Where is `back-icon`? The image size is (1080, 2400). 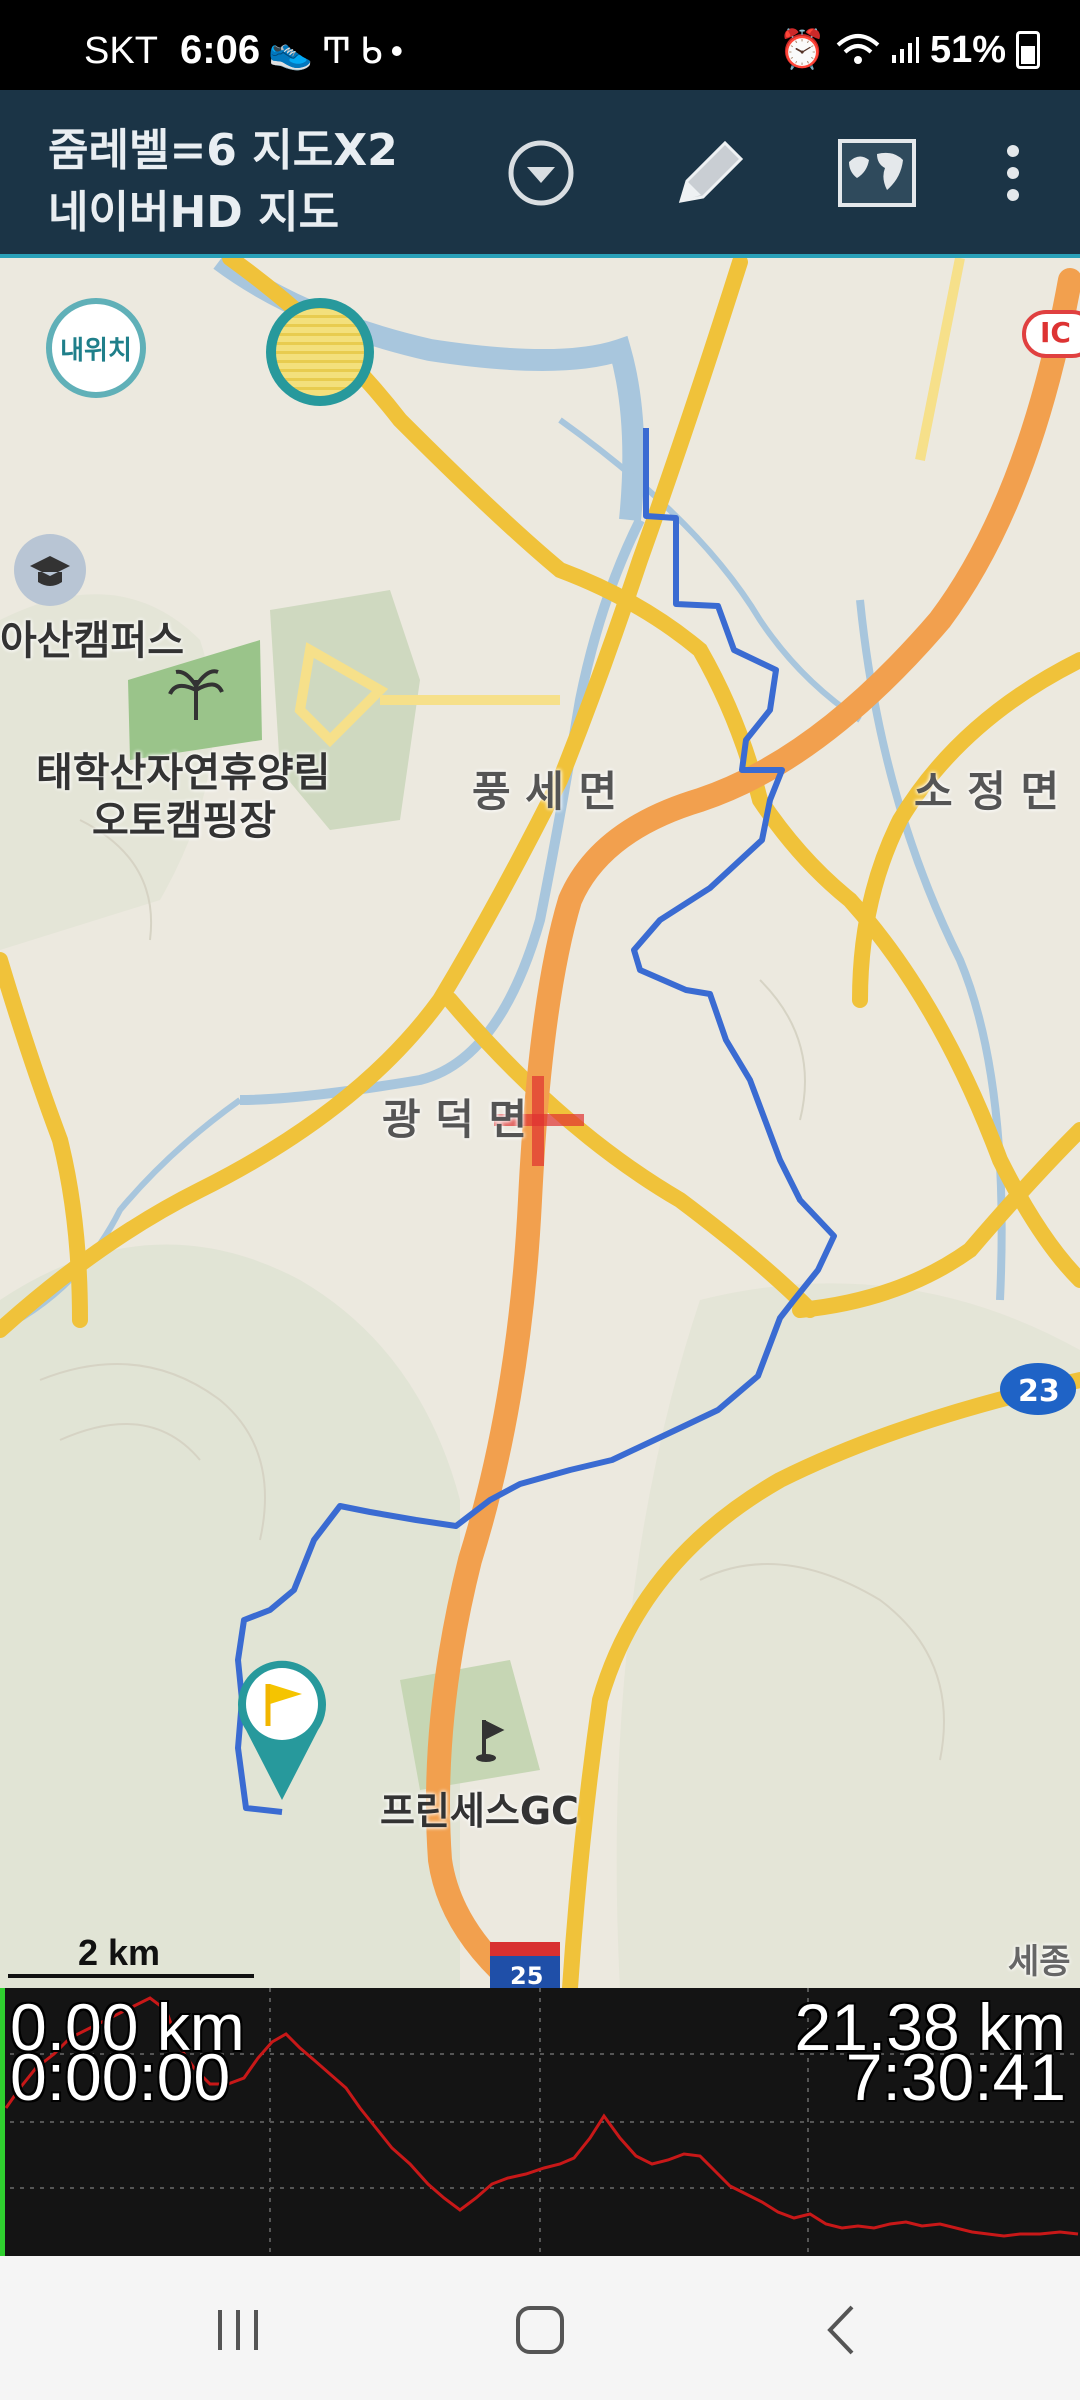
back-icon is located at coordinates (840, 2330).